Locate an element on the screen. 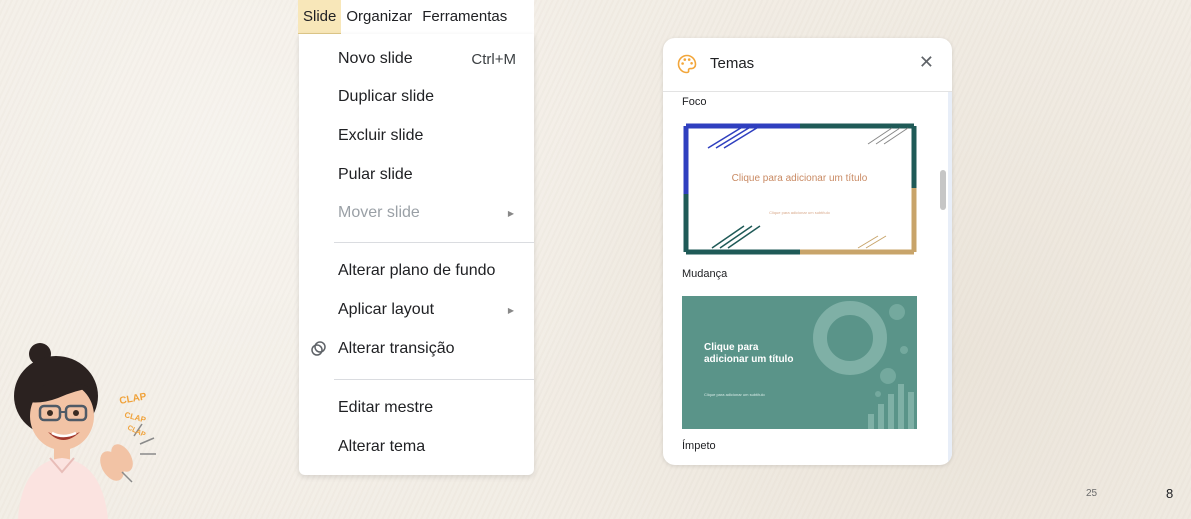 This screenshot has width=1191, height=519. menu-item-new-slide: Novo slide Ctrl+M is located at coordinates (416, 59).